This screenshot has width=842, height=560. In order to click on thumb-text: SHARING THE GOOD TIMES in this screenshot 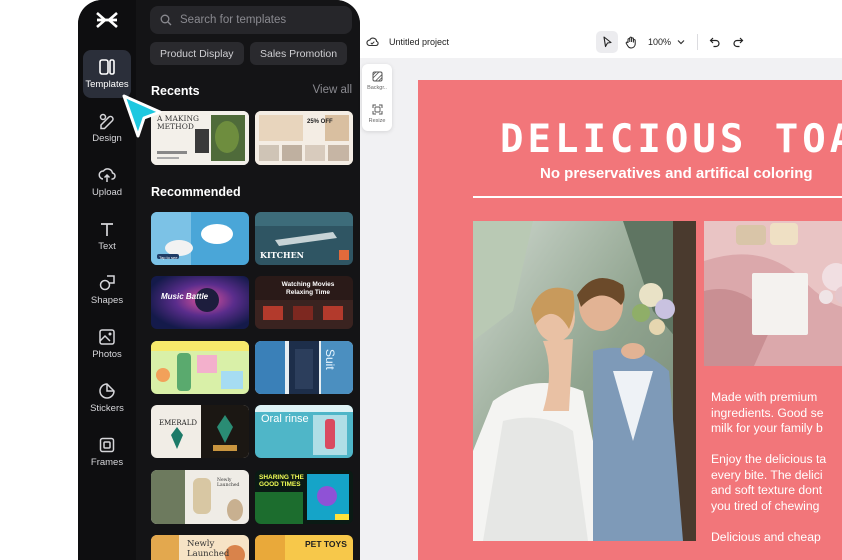, I will do `click(281, 481)`.